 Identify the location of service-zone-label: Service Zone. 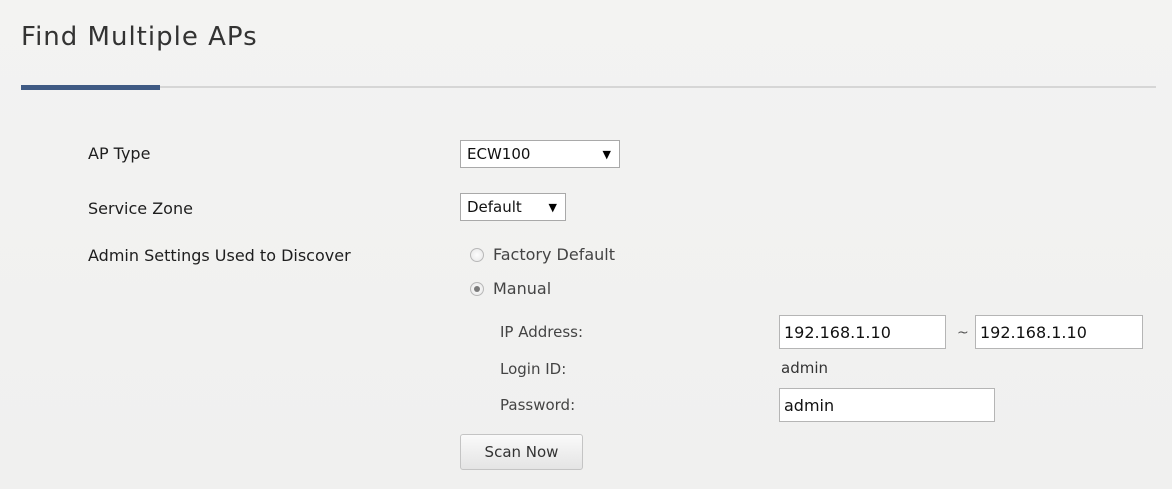
(140, 208).